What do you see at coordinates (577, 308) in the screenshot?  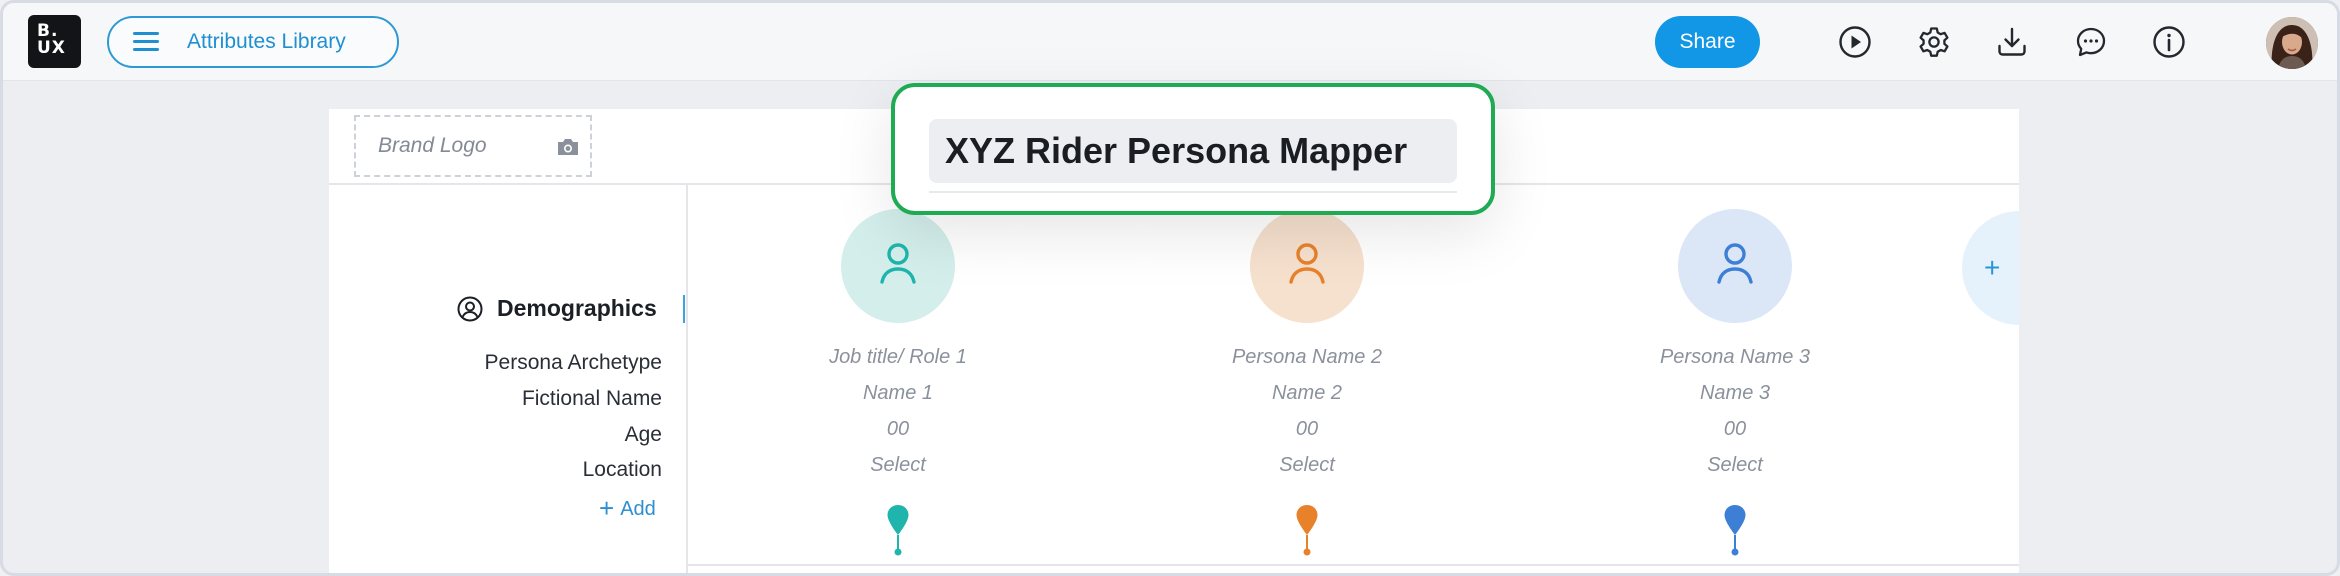 I see `demographics-label: Demographics` at bounding box center [577, 308].